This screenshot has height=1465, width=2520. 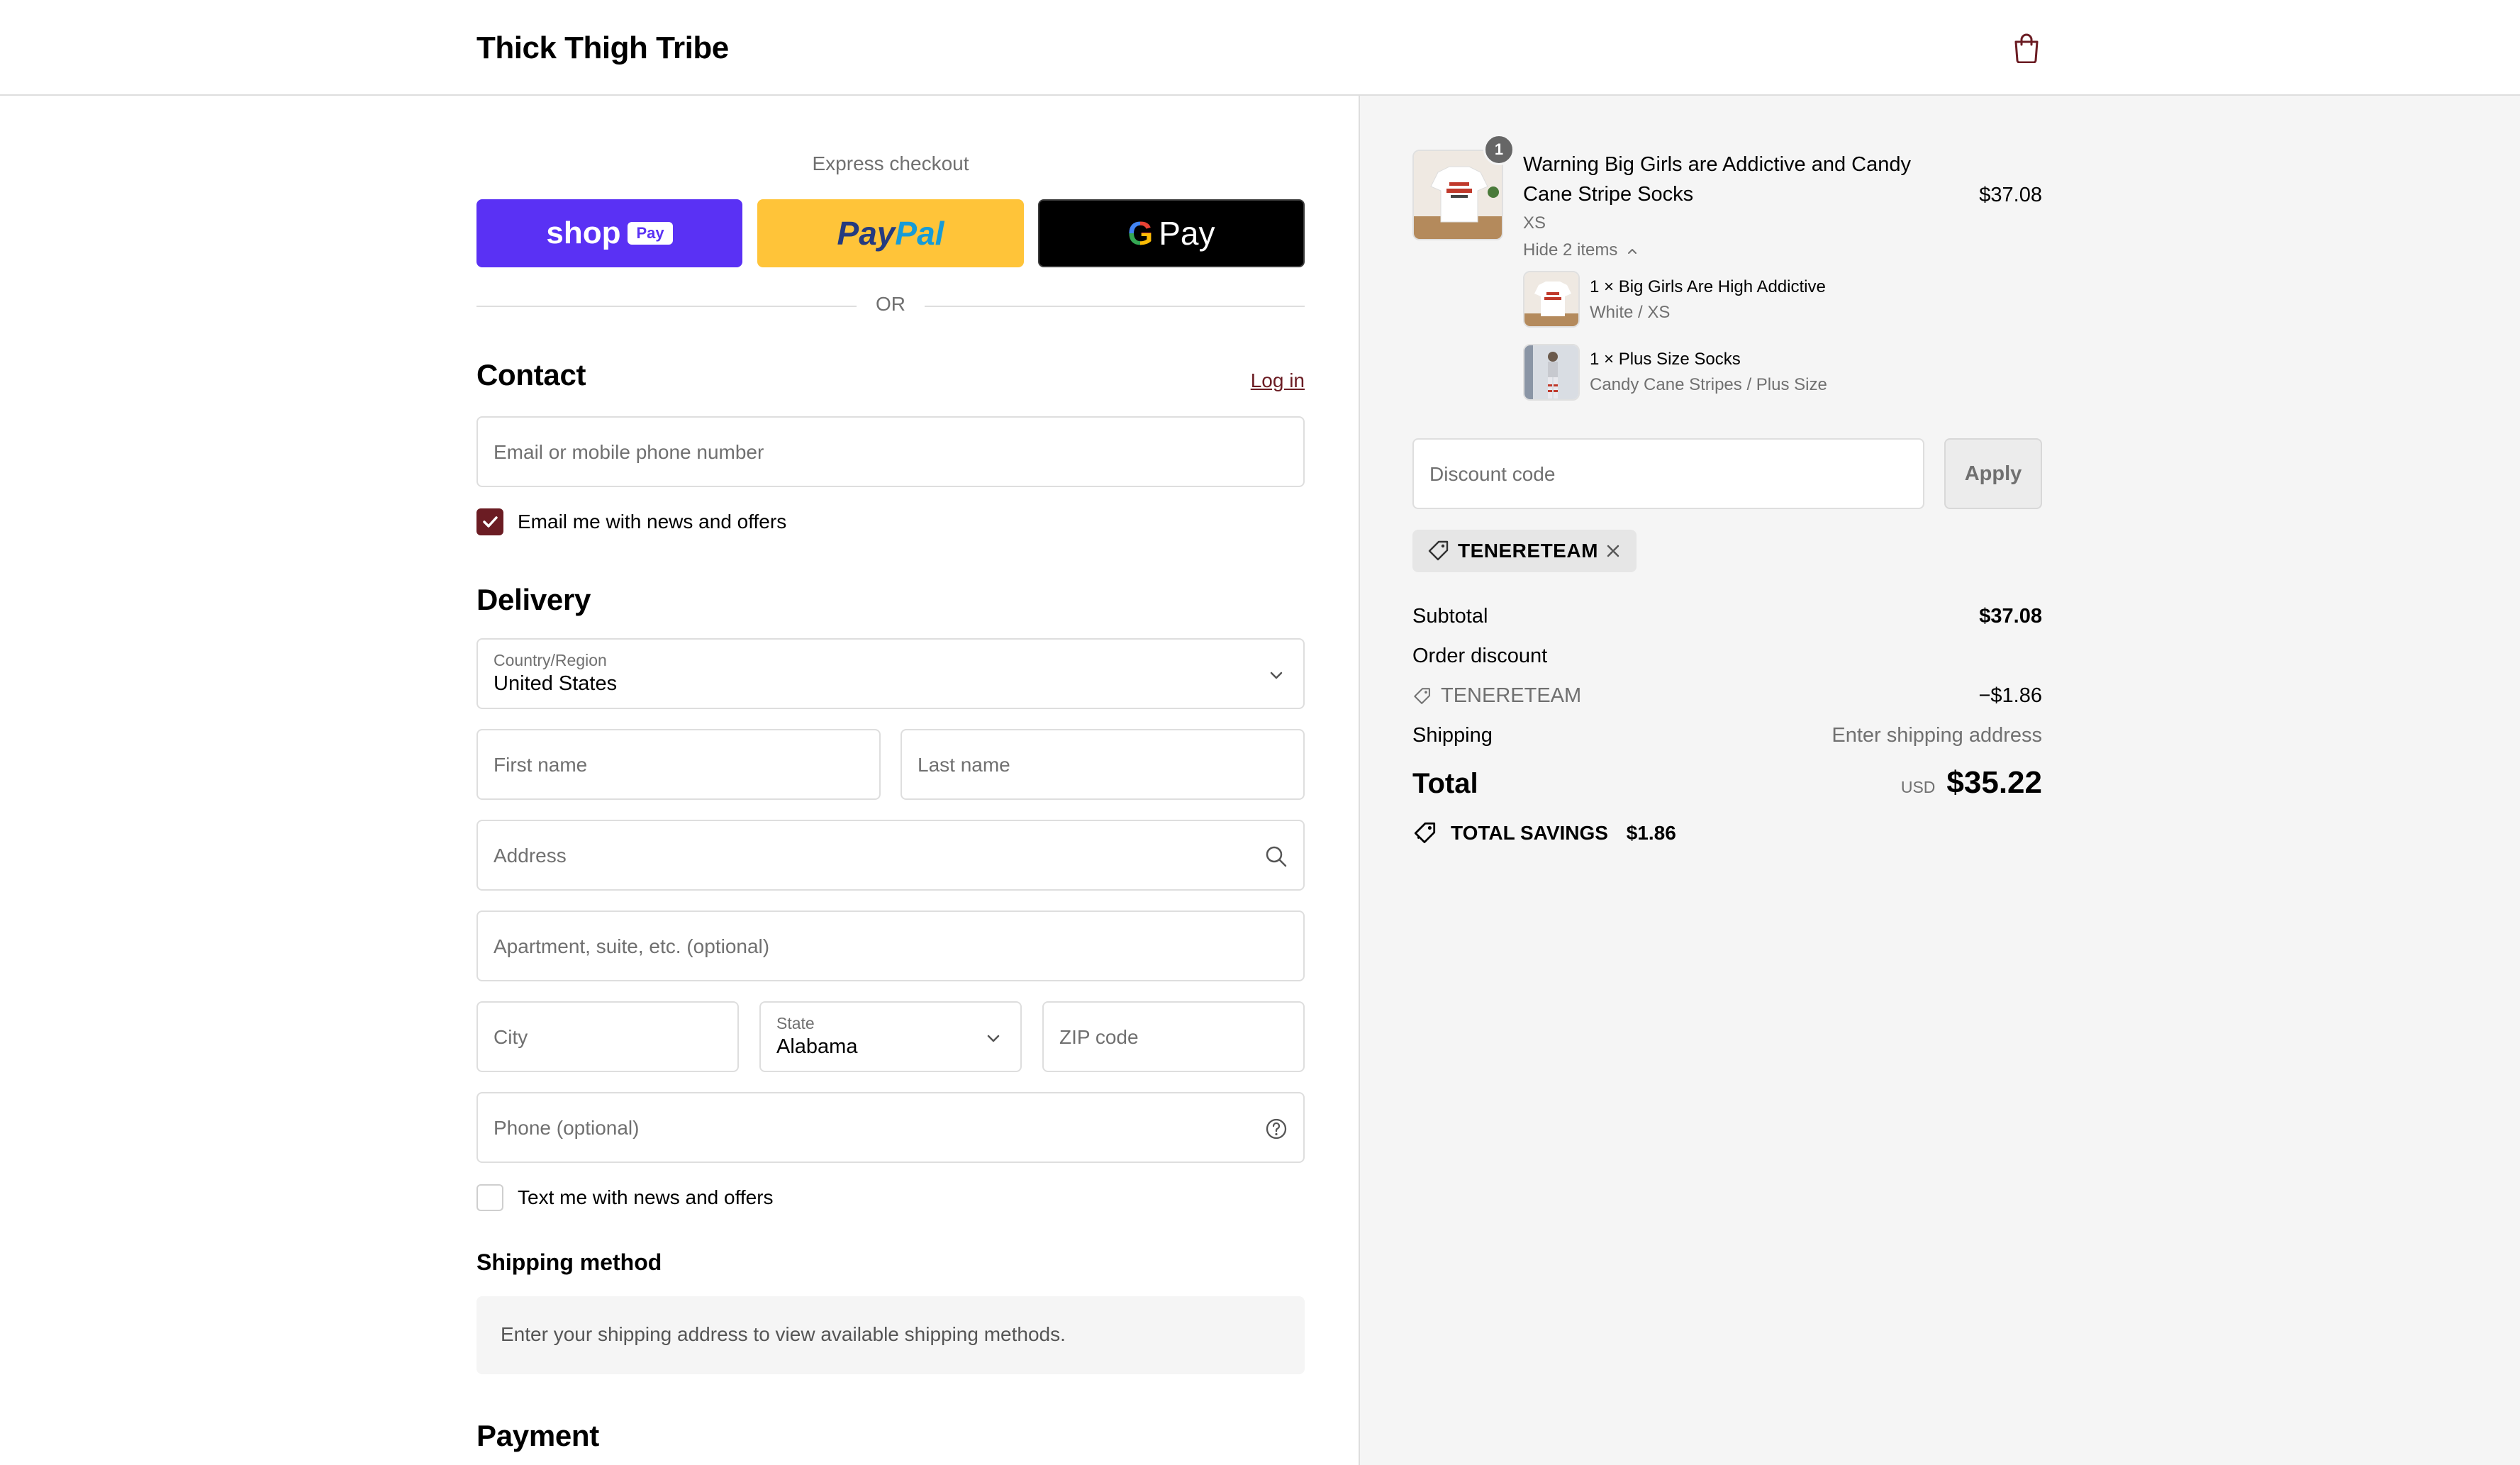 I want to click on apply-button: Apply, so click(x=1993, y=474).